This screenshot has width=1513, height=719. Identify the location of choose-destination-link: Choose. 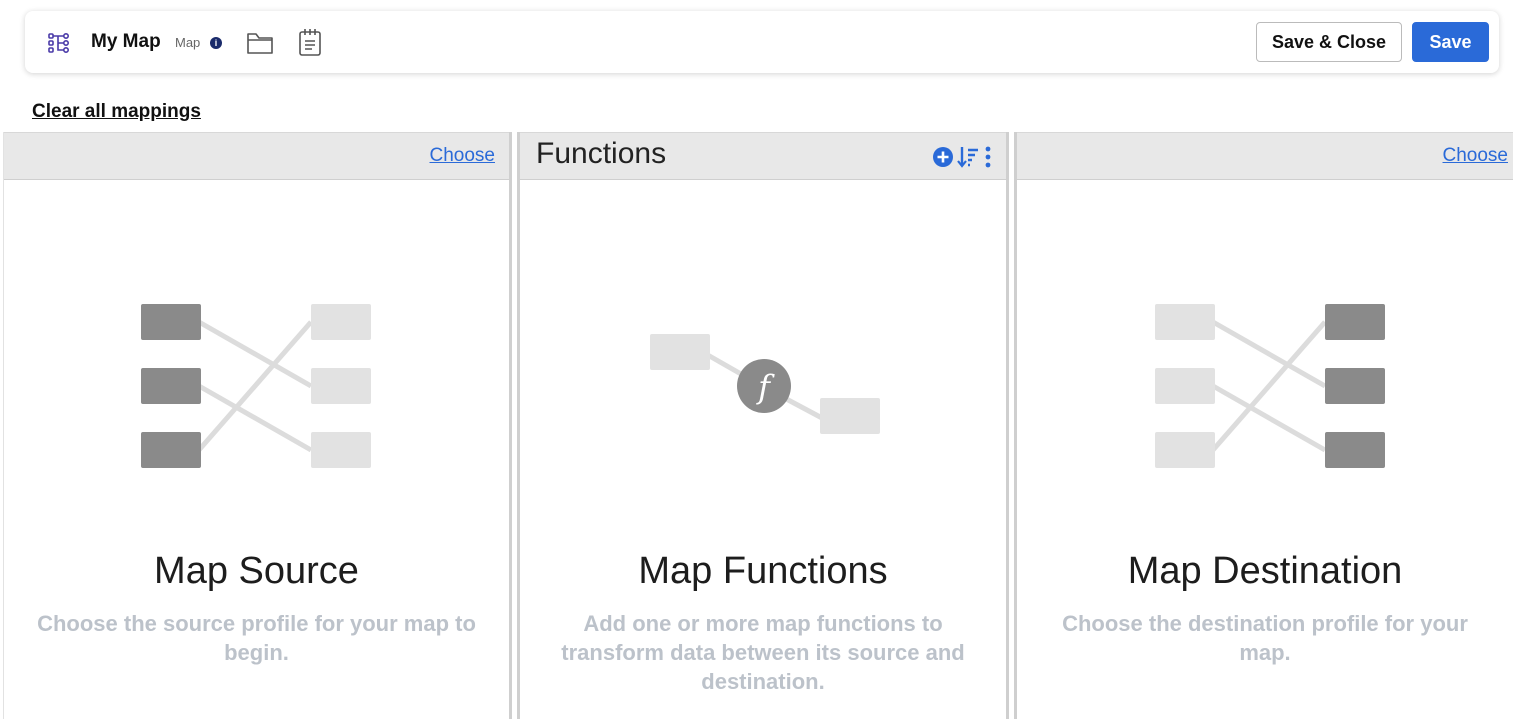
(1476, 156).